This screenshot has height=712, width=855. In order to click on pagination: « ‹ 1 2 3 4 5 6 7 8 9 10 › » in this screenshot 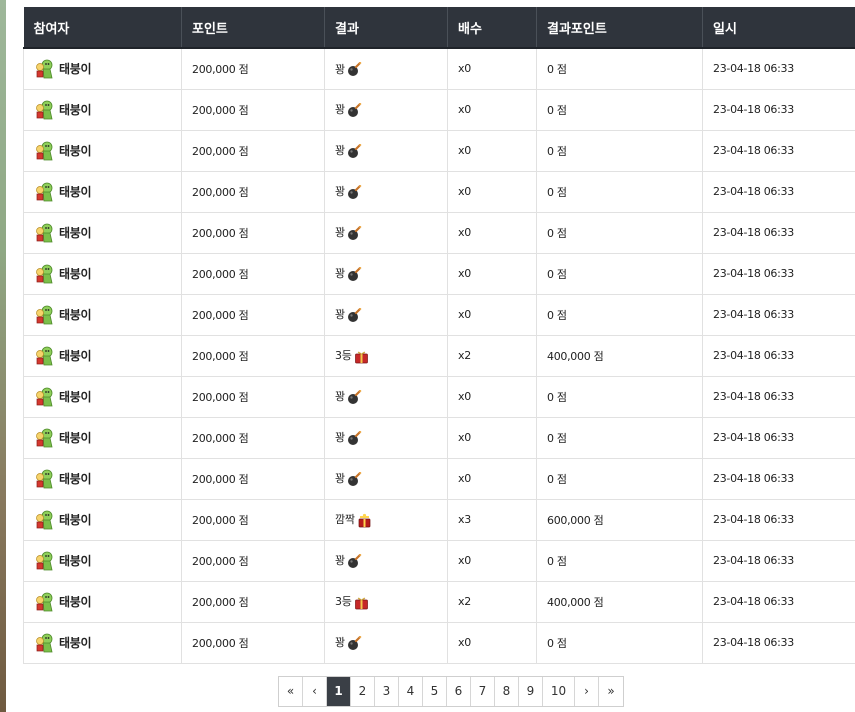, I will do `click(451, 691)`.